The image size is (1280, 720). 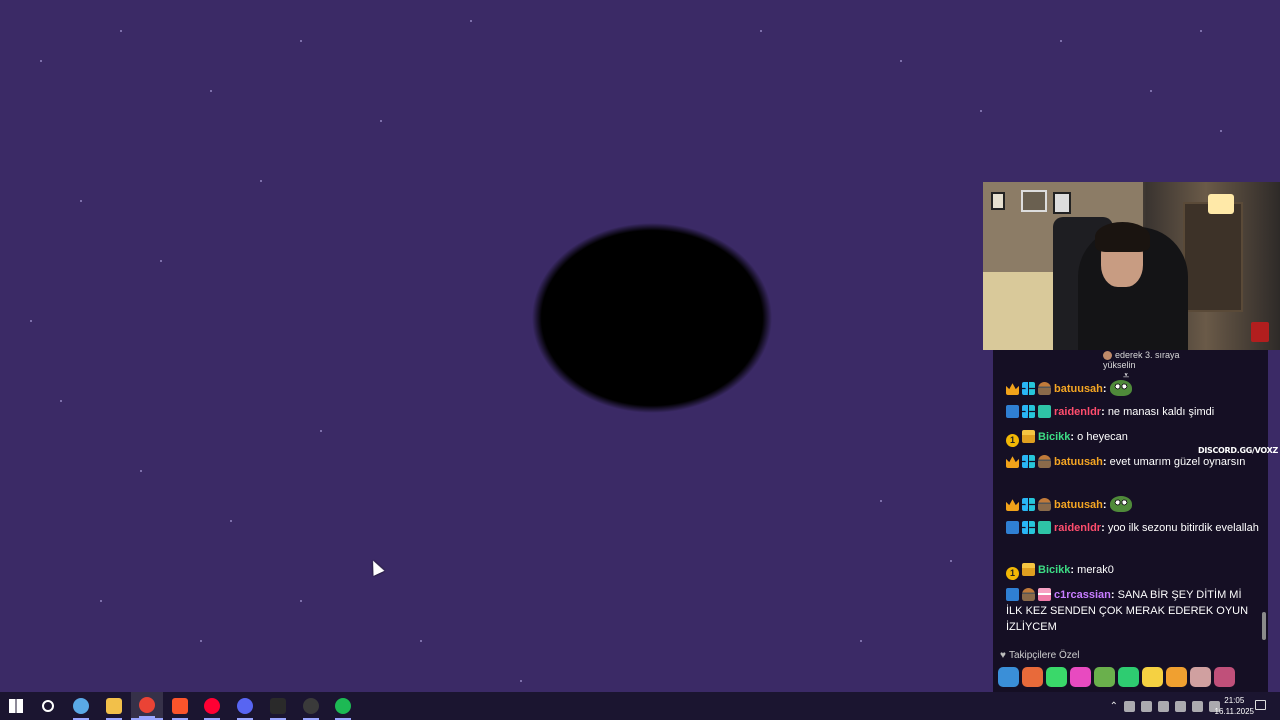 I want to click on webcam-overlay, so click(x=1131, y=266).